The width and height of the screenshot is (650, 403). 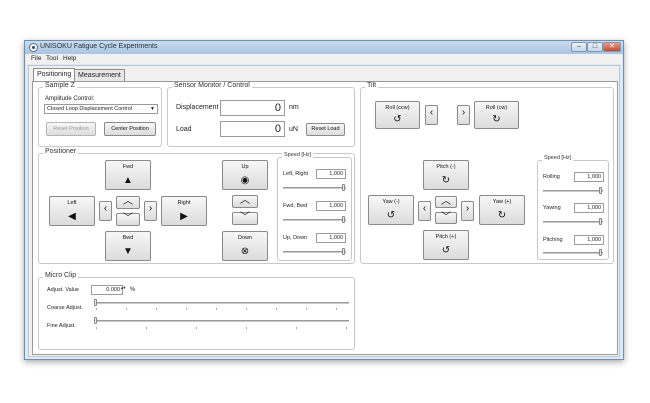 What do you see at coordinates (397, 119) in the screenshot?
I see `rotate-ccw-icon: ↺` at bounding box center [397, 119].